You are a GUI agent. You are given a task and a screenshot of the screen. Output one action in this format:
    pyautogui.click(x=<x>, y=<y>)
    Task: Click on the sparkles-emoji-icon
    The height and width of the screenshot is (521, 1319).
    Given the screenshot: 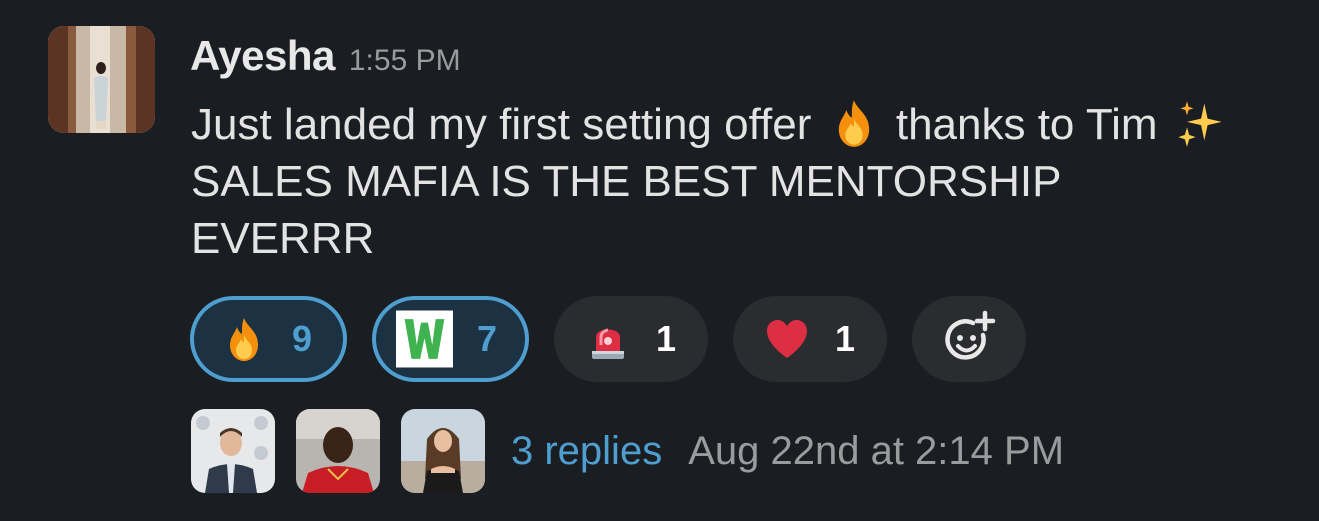 What is the action you would take?
    pyautogui.click(x=1200, y=124)
    